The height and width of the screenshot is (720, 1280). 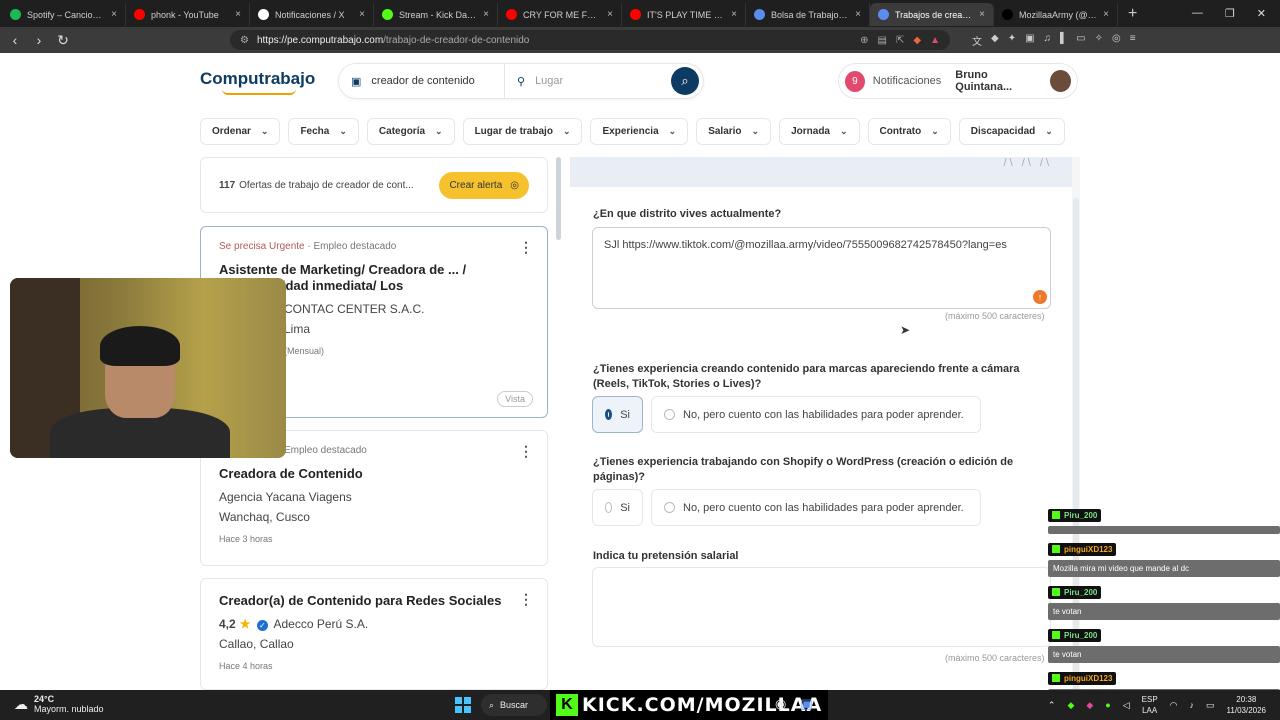 What do you see at coordinates (1011, 131) in the screenshot?
I see `filter-dropdown: Discapacidad ⌄` at bounding box center [1011, 131].